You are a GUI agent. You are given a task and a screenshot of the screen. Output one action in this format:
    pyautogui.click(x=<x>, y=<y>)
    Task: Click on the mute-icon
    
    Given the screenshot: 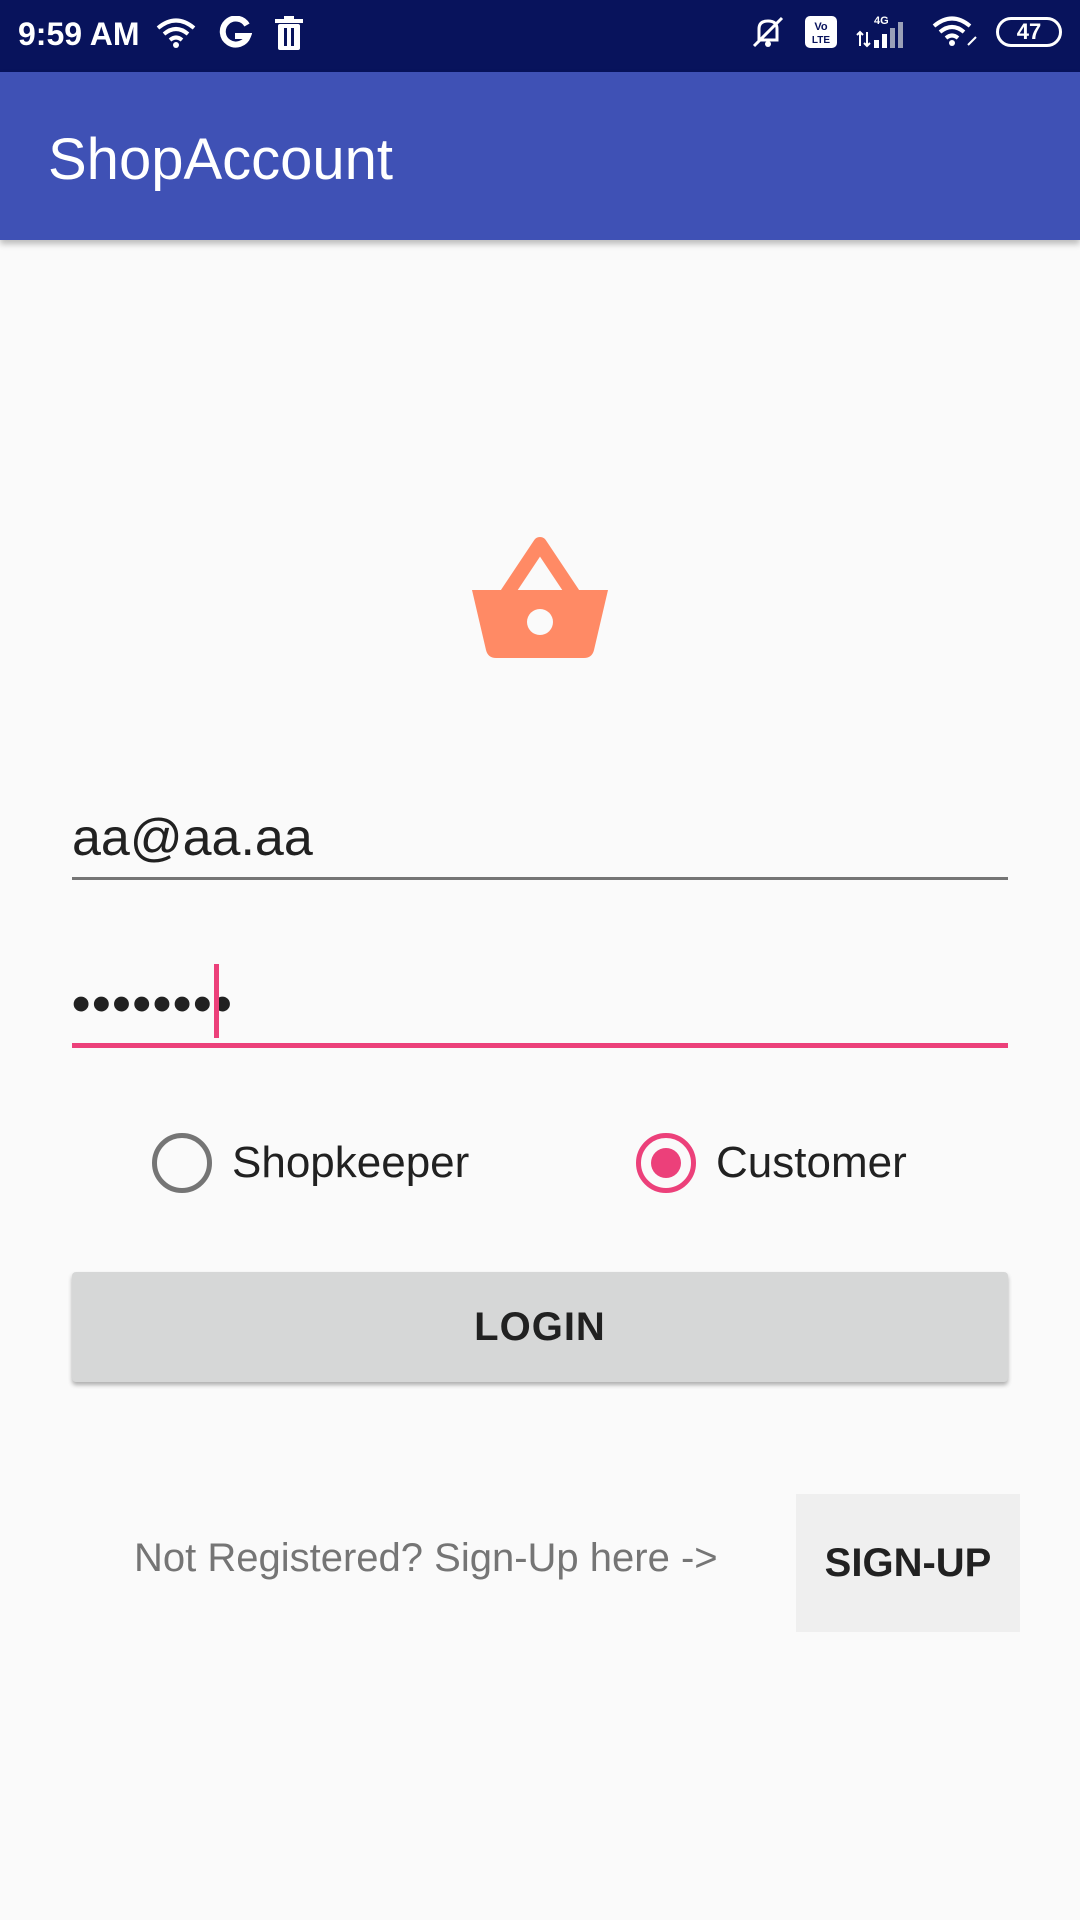 What is the action you would take?
    pyautogui.click(x=768, y=32)
    